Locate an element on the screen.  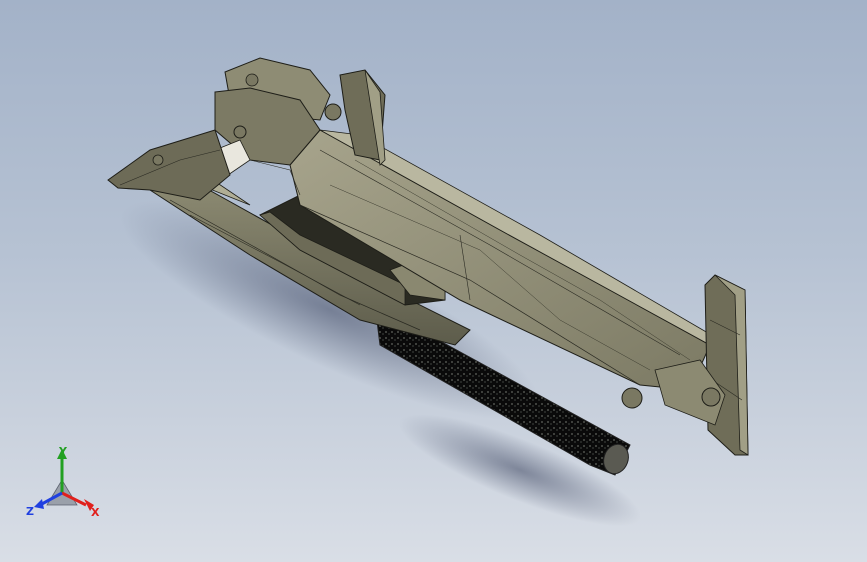
view-orientation-triad: Y X Z is located at coordinates (67, 485).